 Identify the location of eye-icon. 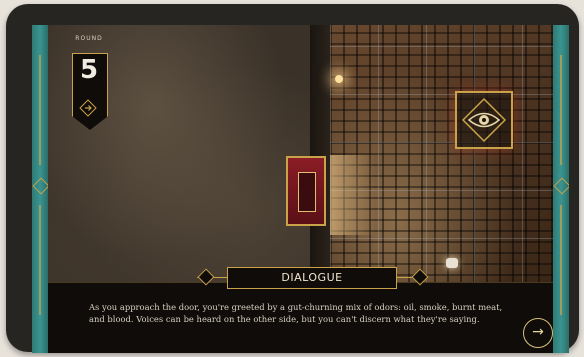
(484, 120).